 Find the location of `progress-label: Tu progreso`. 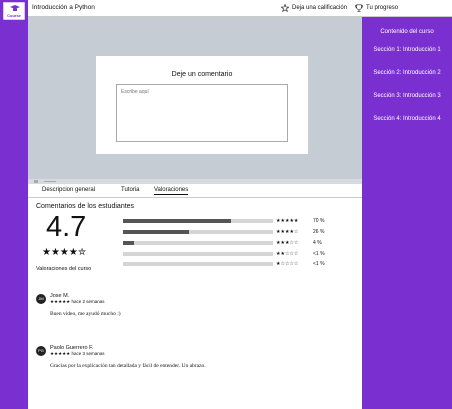

progress-label: Tu progreso is located at coordinates (382, 8).